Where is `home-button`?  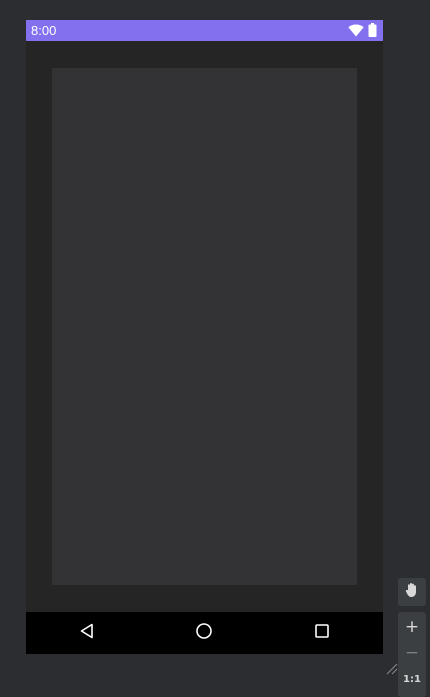 home-button is located at coordinates (204, 633).